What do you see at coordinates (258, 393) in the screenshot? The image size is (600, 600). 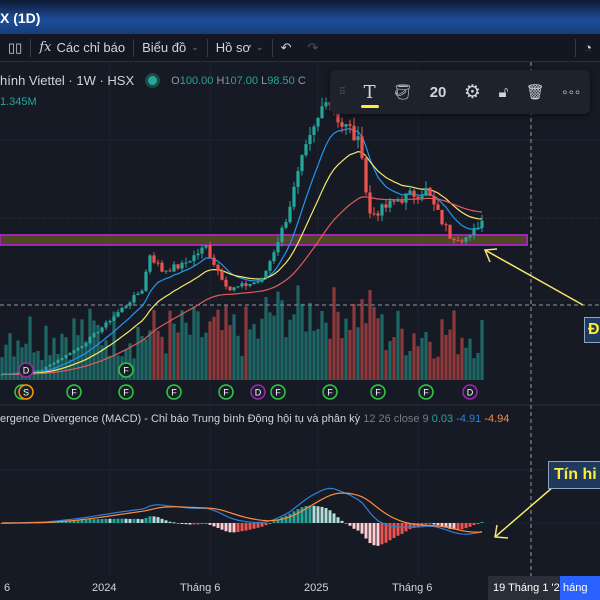 I see `event-marker-label: D` at bounding box center [258, 393].